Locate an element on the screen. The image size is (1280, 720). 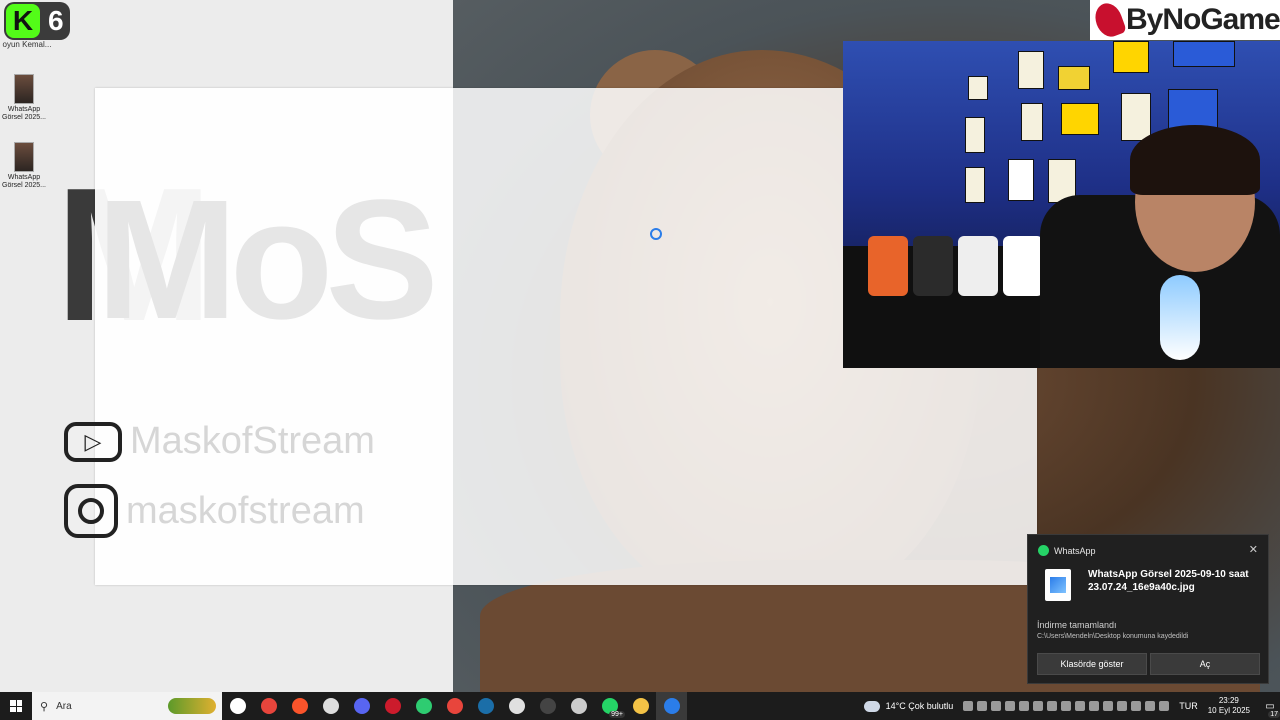
settings-icon is located at coordinates (516, 706).